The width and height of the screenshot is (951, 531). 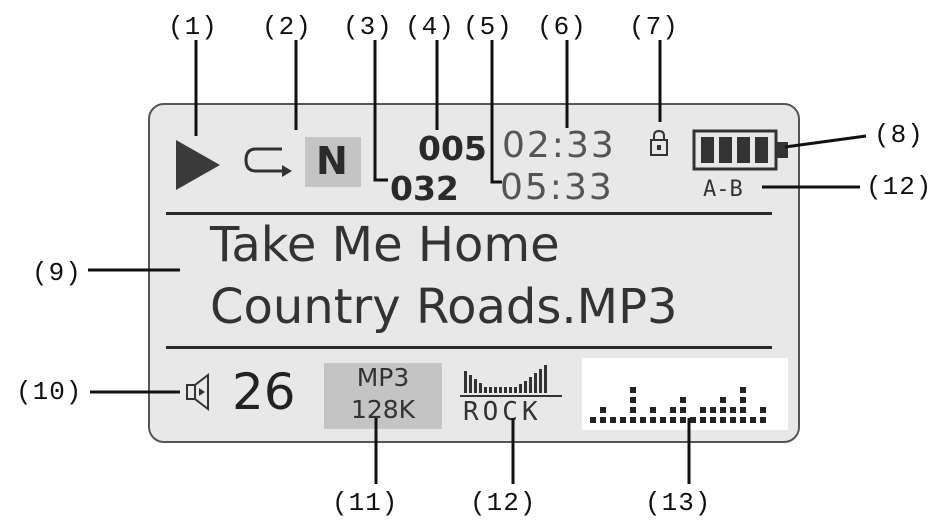 What do you see at coordinates (740, 150) in the screenshot?
I see `battery-icon` at bounding box center [740, 150].